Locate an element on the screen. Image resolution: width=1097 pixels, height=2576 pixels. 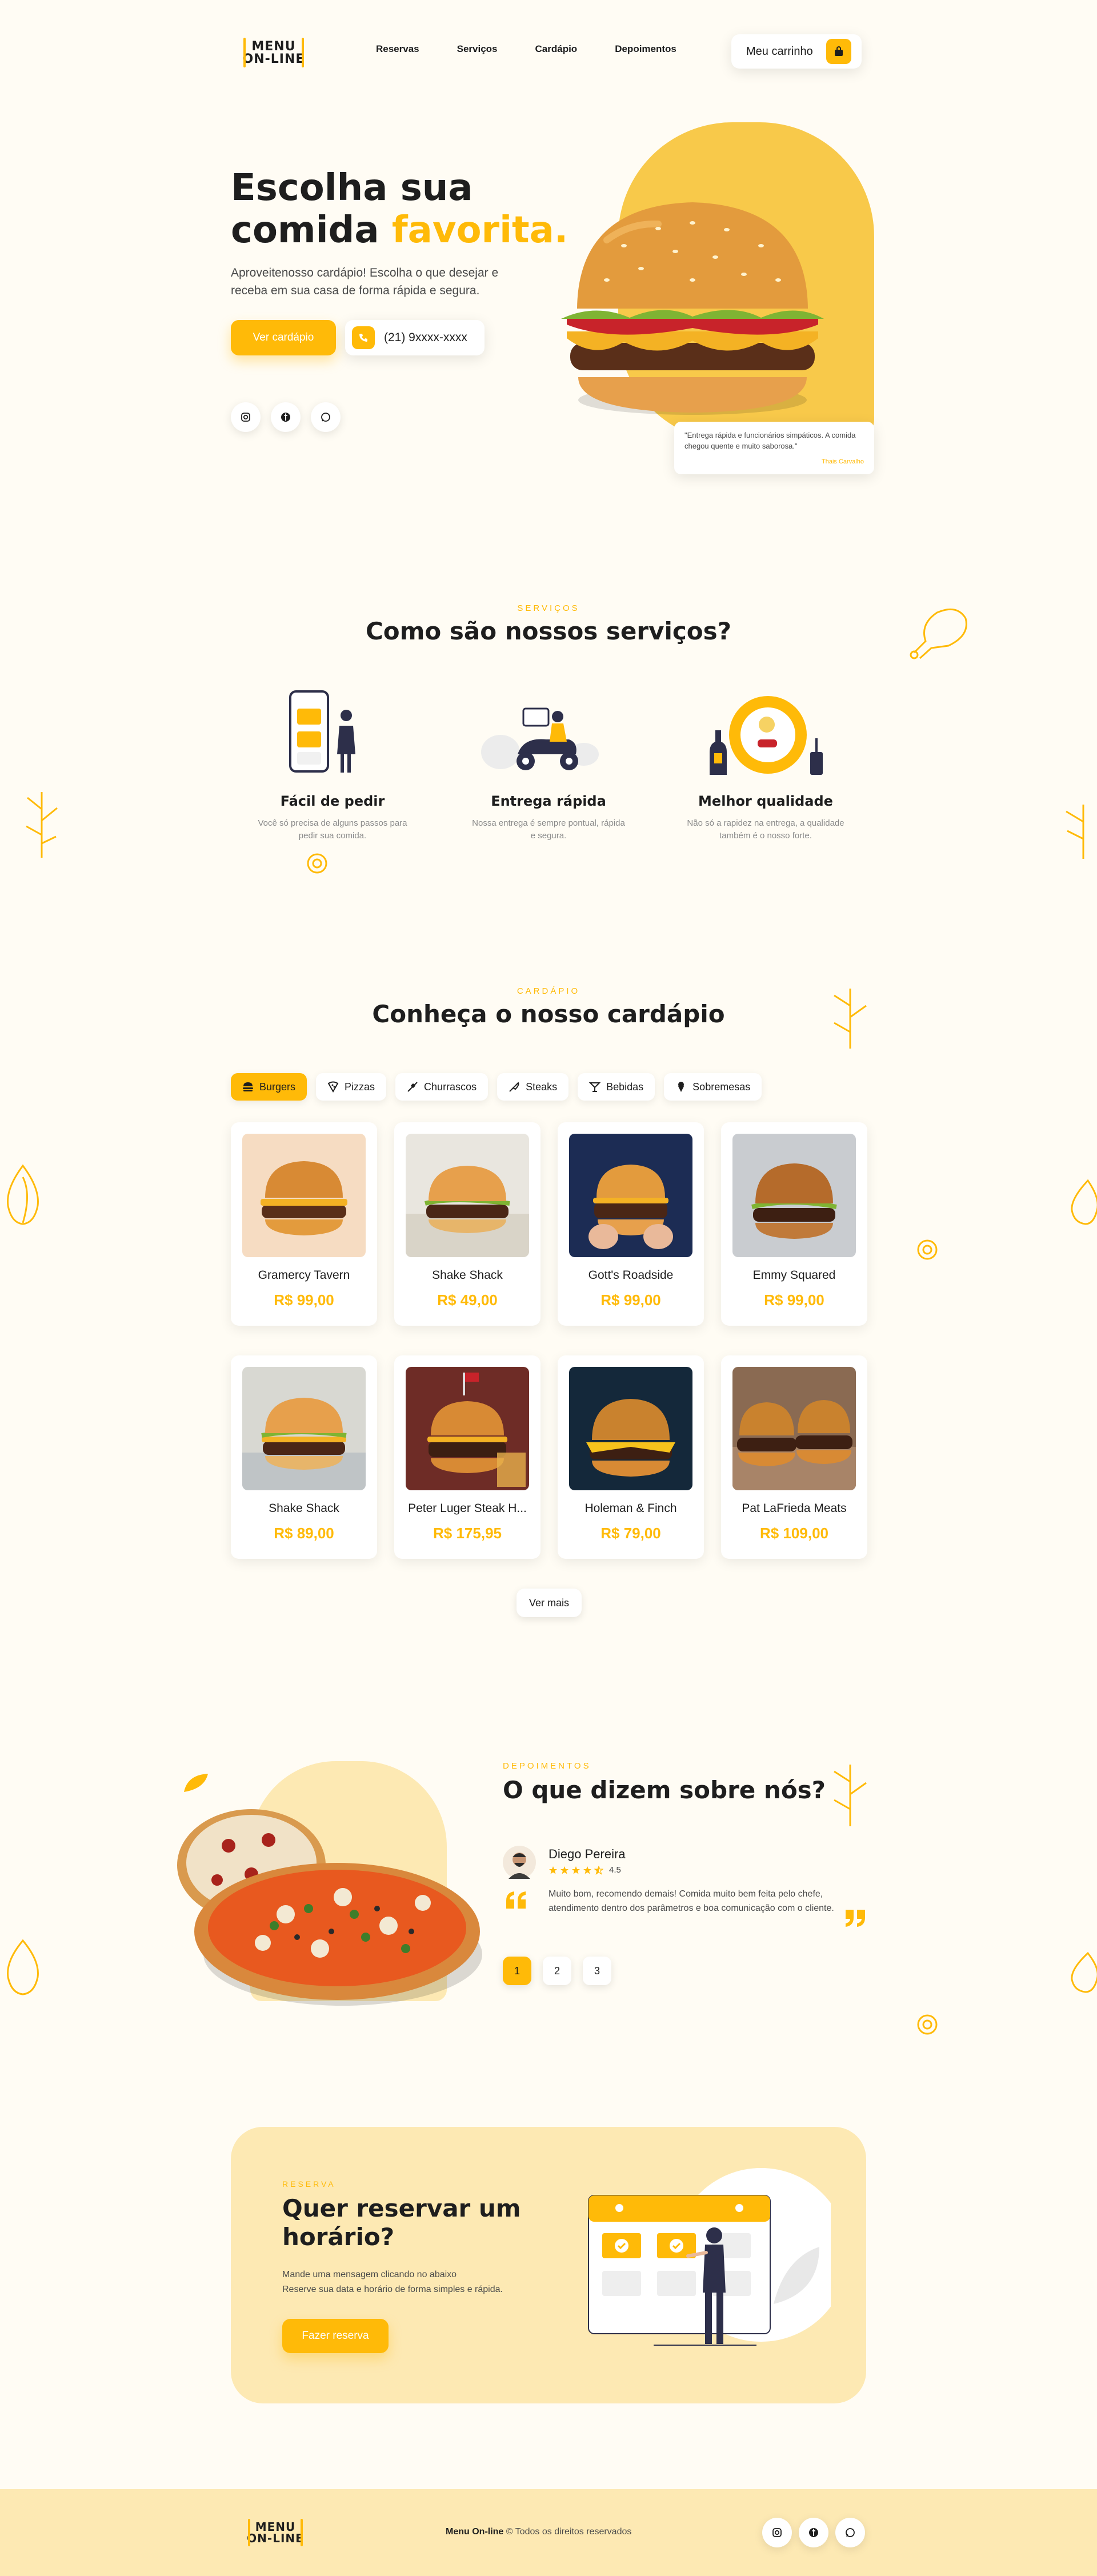
service-title: Fácil de pedir is located at coordinates (333, 801).